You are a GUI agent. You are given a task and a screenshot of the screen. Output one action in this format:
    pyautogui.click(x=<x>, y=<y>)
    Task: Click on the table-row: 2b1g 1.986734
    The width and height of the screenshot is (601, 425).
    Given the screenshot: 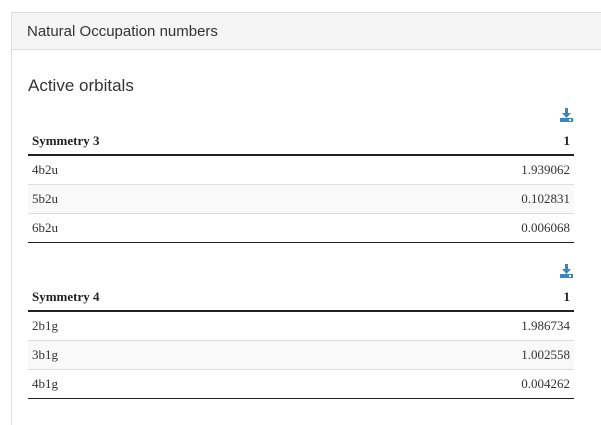 What is the action you would take?
    pyautogui.click(x=301, y=326)
    